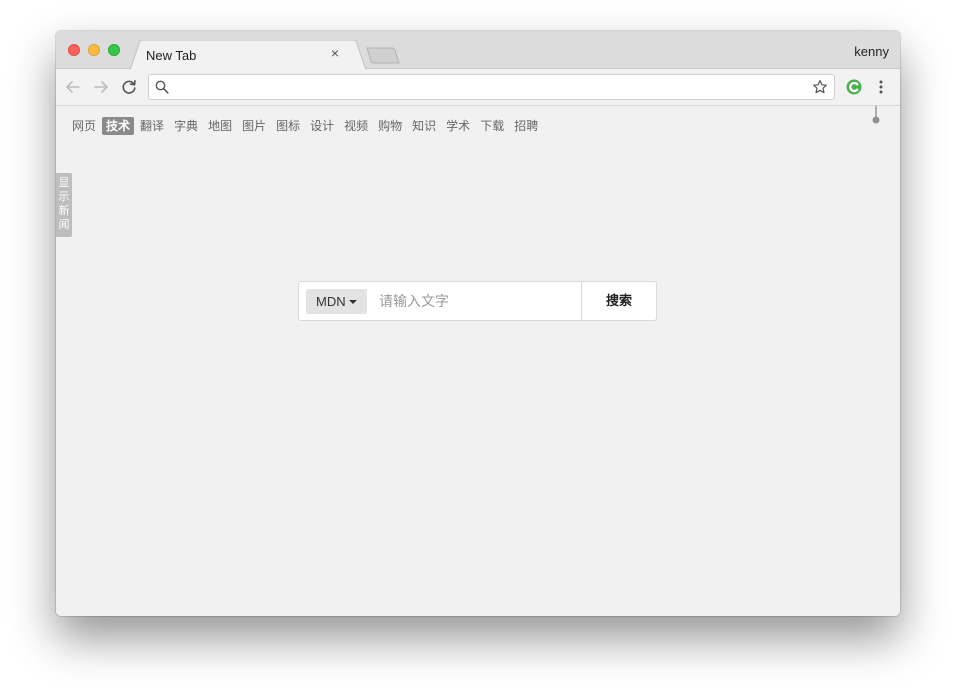  What do you see at coordinates (118, 126) in the screenshot?
I see `category-item: 技术` at bounding box center [118, 126].